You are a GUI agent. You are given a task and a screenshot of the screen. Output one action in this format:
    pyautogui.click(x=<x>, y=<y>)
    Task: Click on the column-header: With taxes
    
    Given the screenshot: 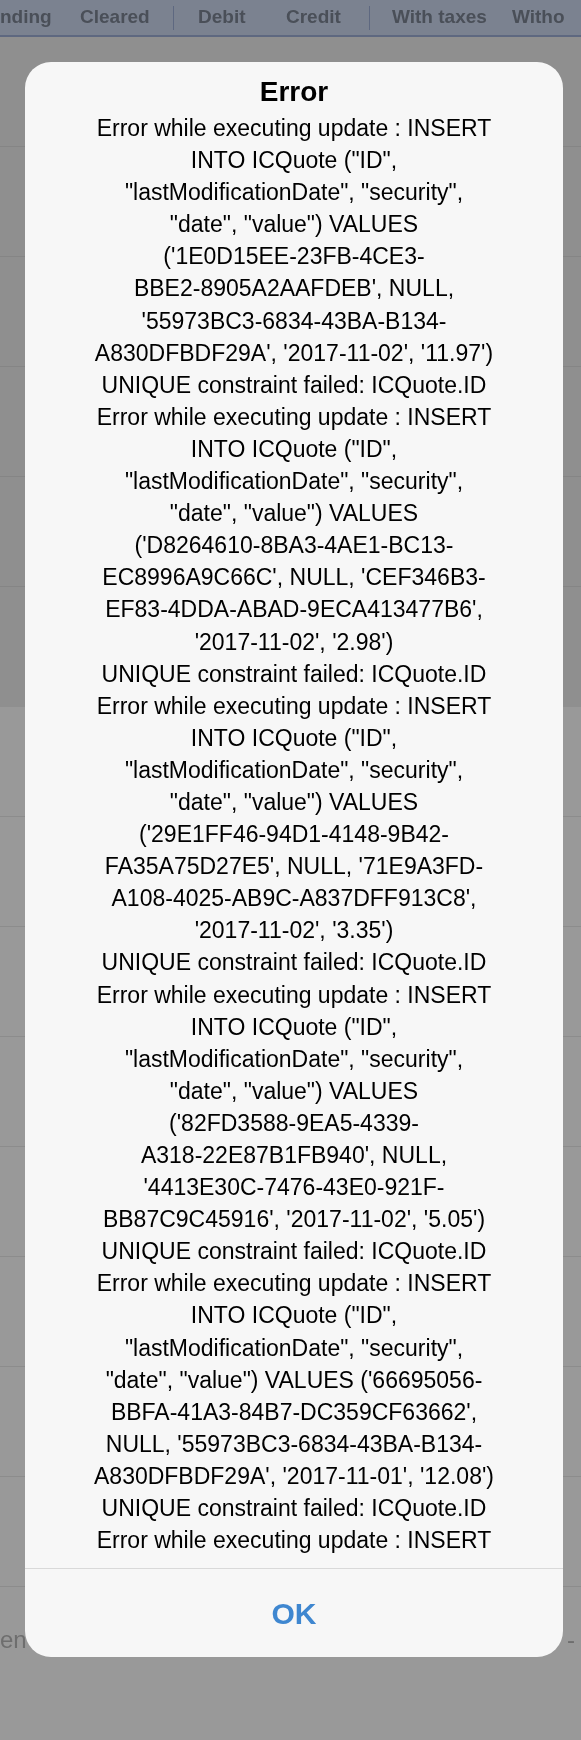 What is the action you would take?
    pyautogui.click(x=452, y=17)
    